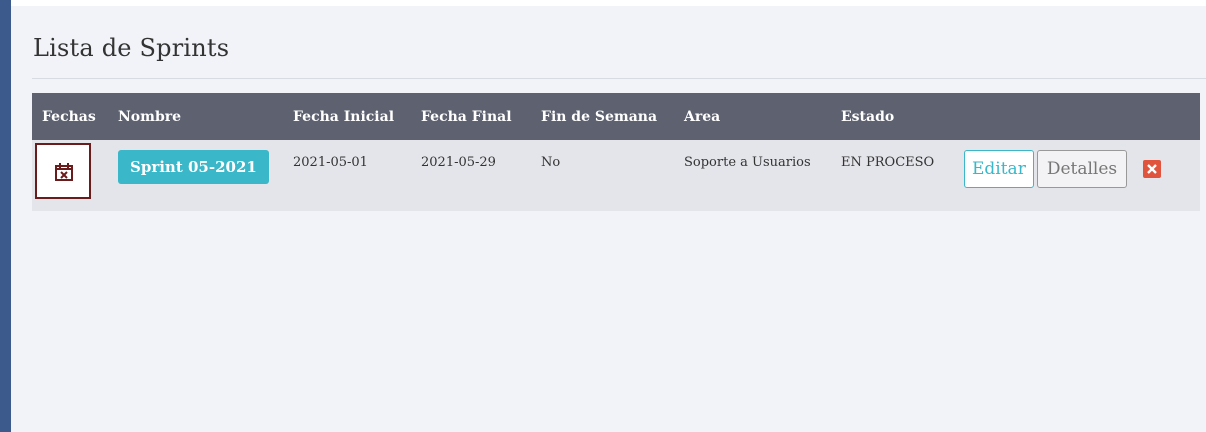 The height and width of the screenshot is (432, 1206). Describe the element at coordinates (193, 167) in the screenshot. I see `sprint-name-button: Sprint 05-2021` at that location.